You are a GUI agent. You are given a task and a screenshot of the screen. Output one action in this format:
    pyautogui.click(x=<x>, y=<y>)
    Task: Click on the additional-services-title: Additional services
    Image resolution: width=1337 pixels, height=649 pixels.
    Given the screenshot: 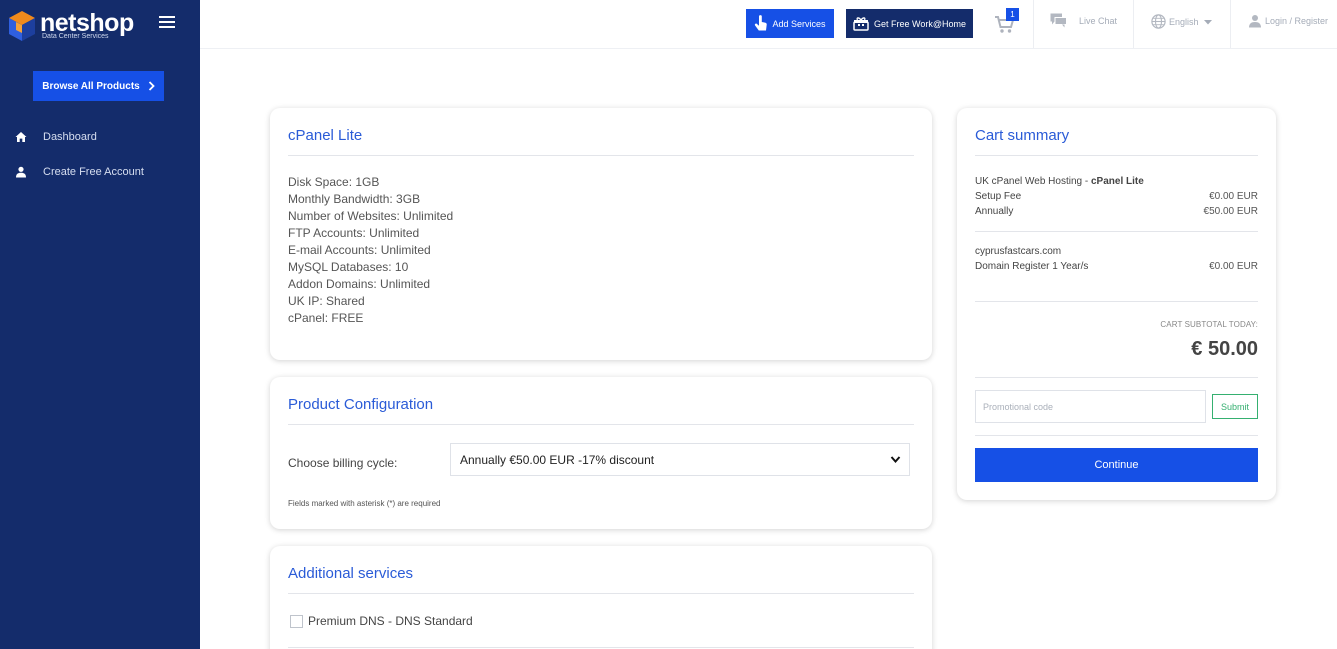 What is the action you would take?
    pyautogui.click(x=351, y=573)
    